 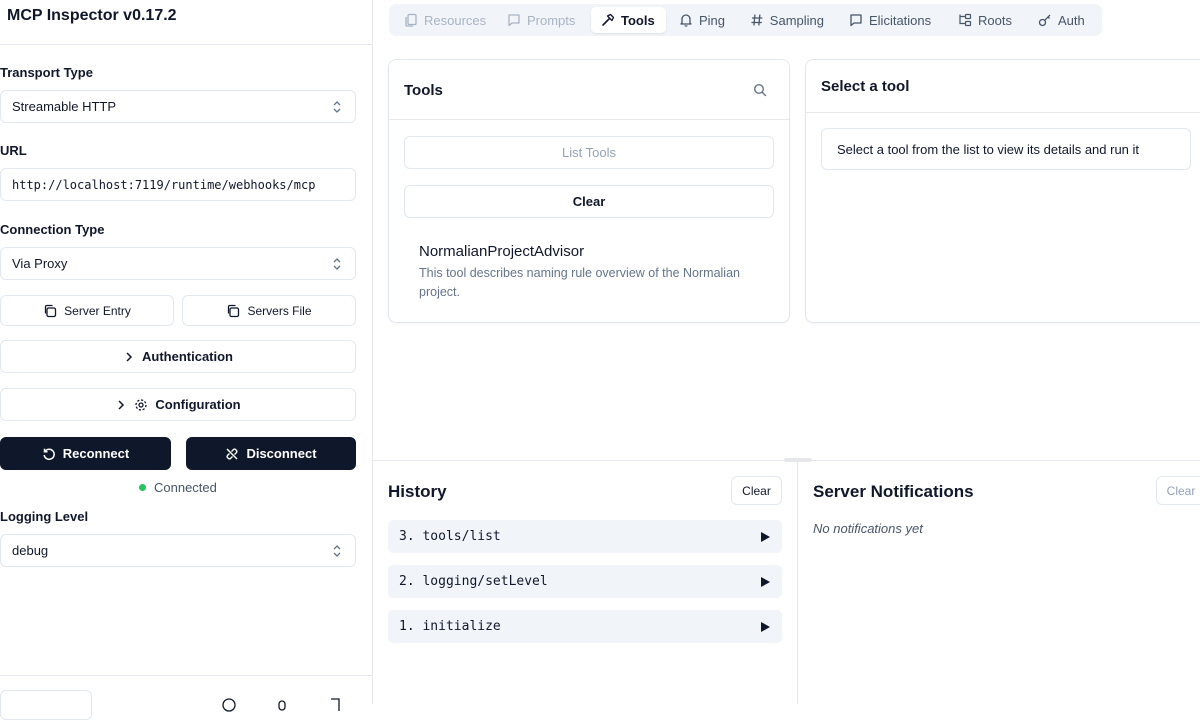 What do you see at coordinates (1071, 20) in the screenshot?
I see `tab-label: Auth` at bounding box center [1071, 20].